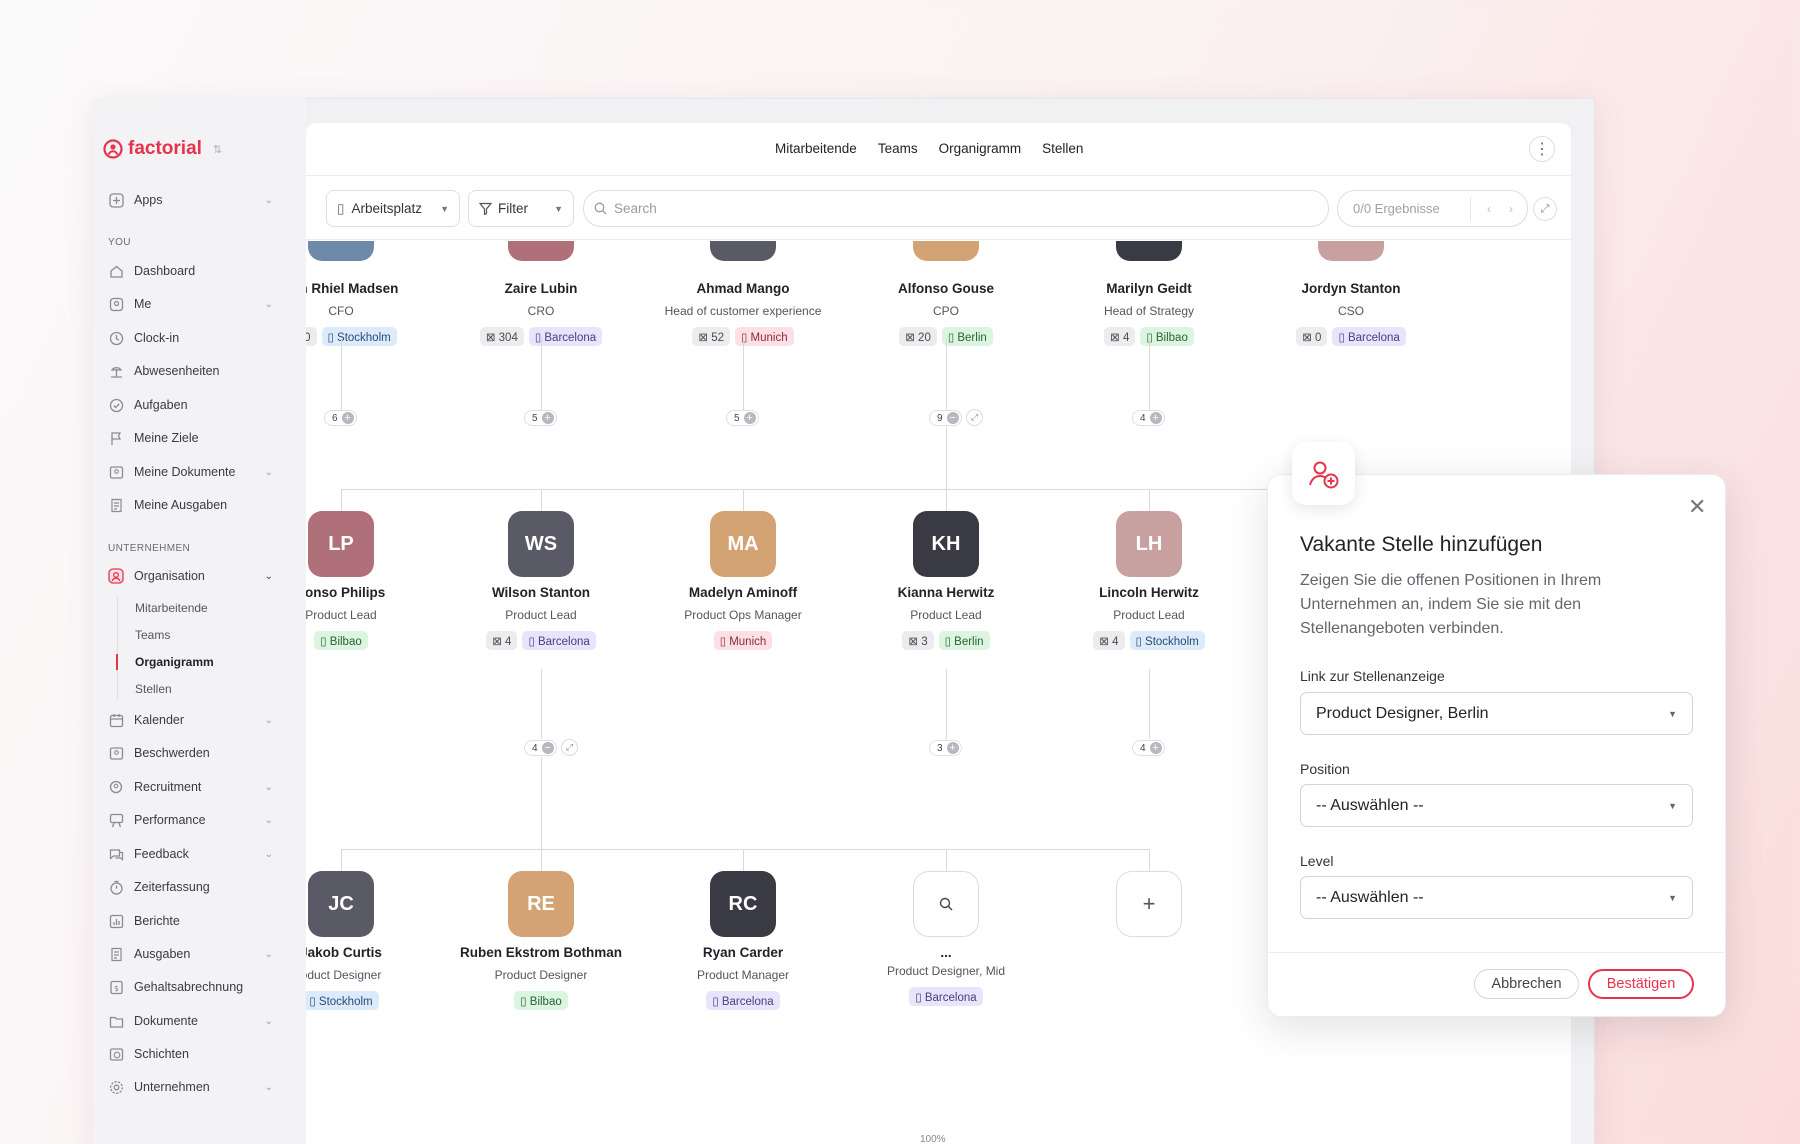 The image size is (1800, 1144). What do you see at coordinates (378, 309) in the screenshot?
I see `employee-node: son Rhiel Madsen CFO ⊠ 0 ▯ Stockholm` at bounding box center [378, 309].